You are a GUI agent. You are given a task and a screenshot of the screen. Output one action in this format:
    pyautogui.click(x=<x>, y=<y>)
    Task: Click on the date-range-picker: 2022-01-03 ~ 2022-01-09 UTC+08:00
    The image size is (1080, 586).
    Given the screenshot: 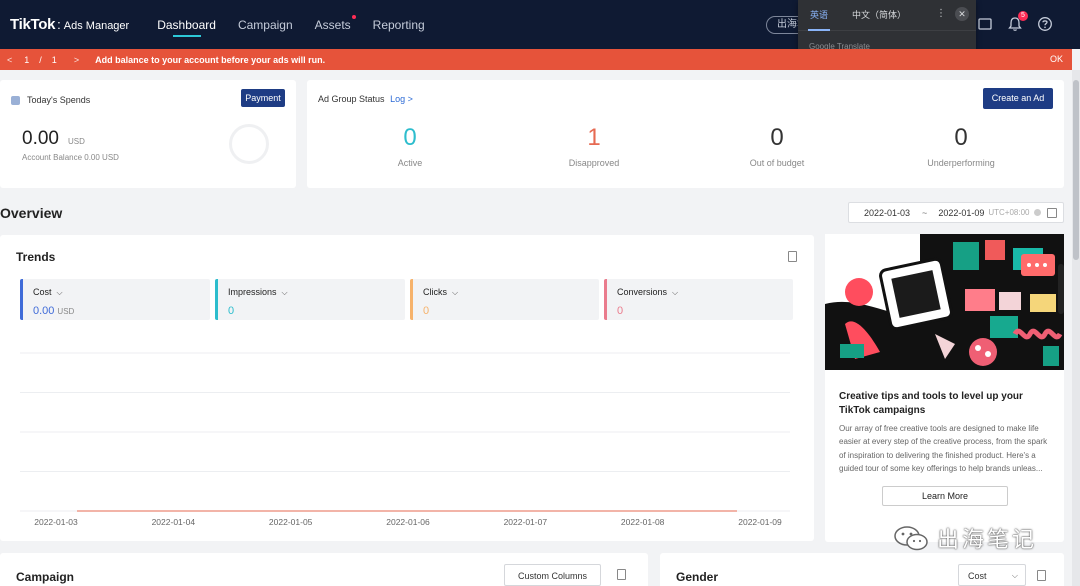 What is the action you would take?
    pyautogui.click(x=956, y=212)
    